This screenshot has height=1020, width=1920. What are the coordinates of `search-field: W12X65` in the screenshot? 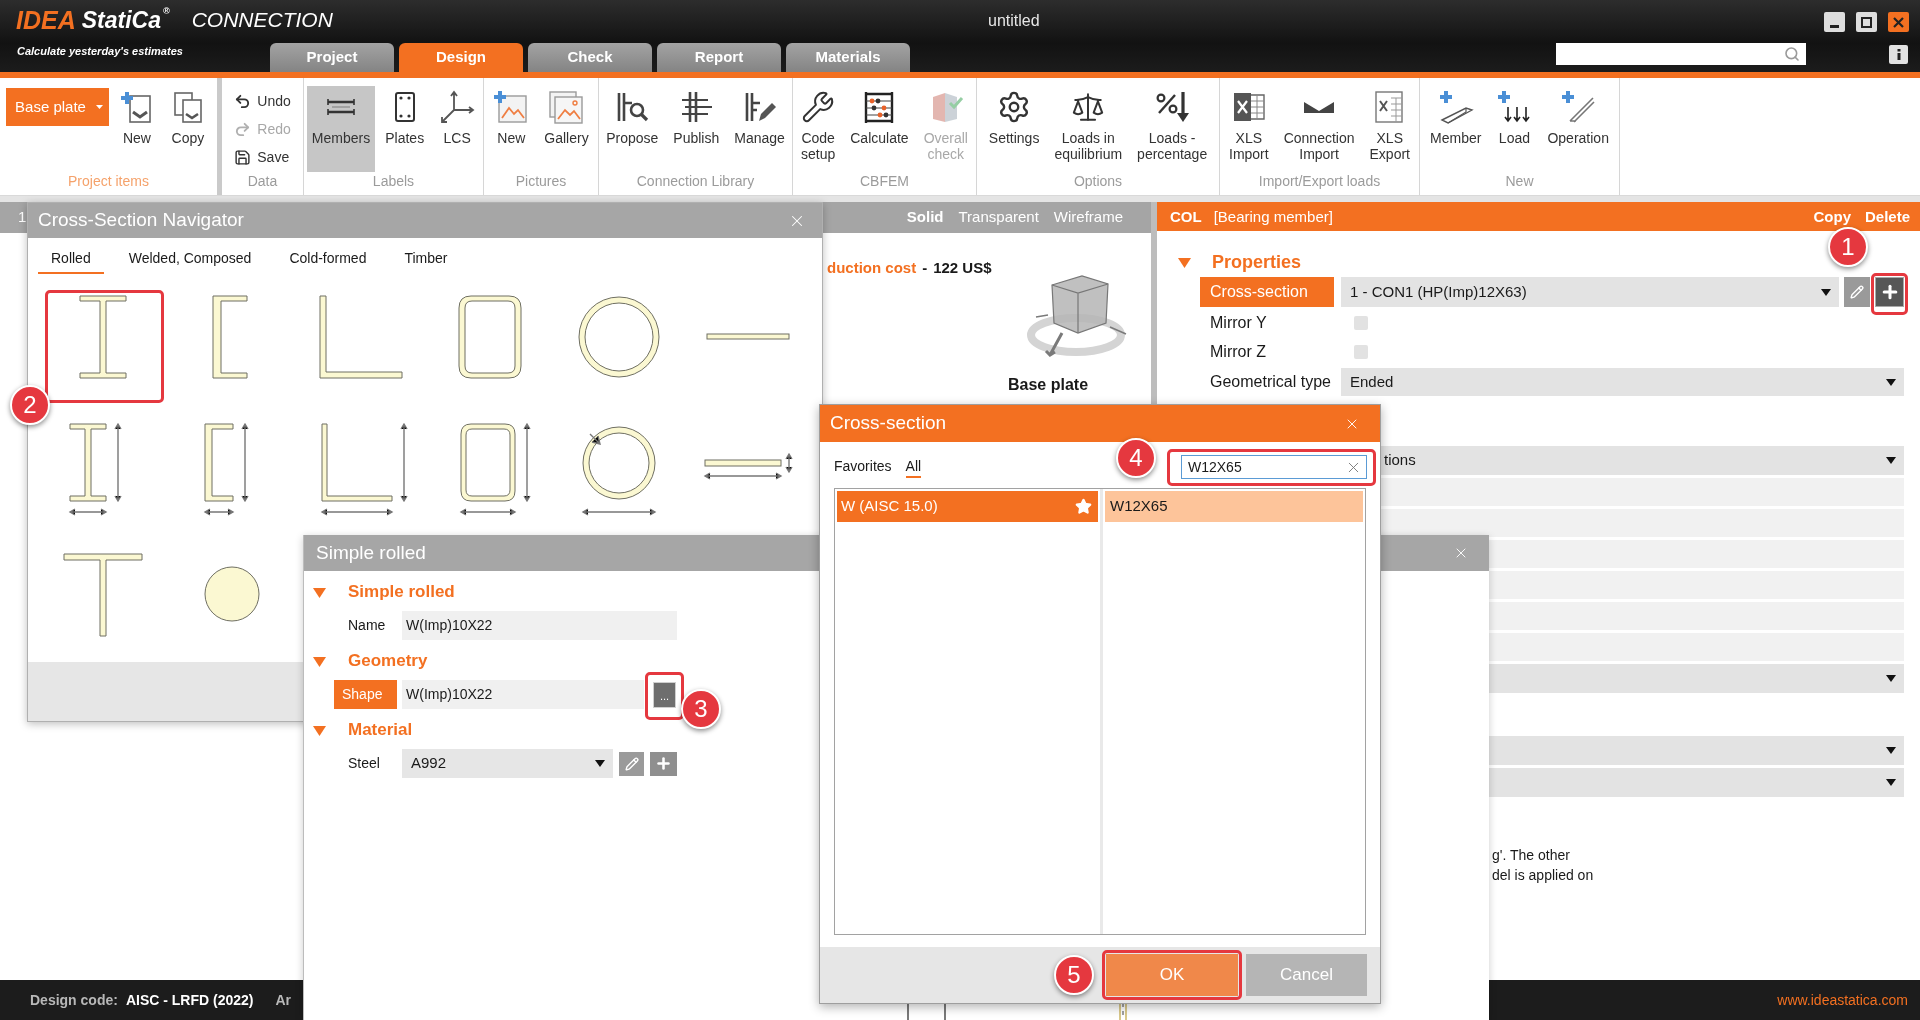 It's located at (1274, 467).